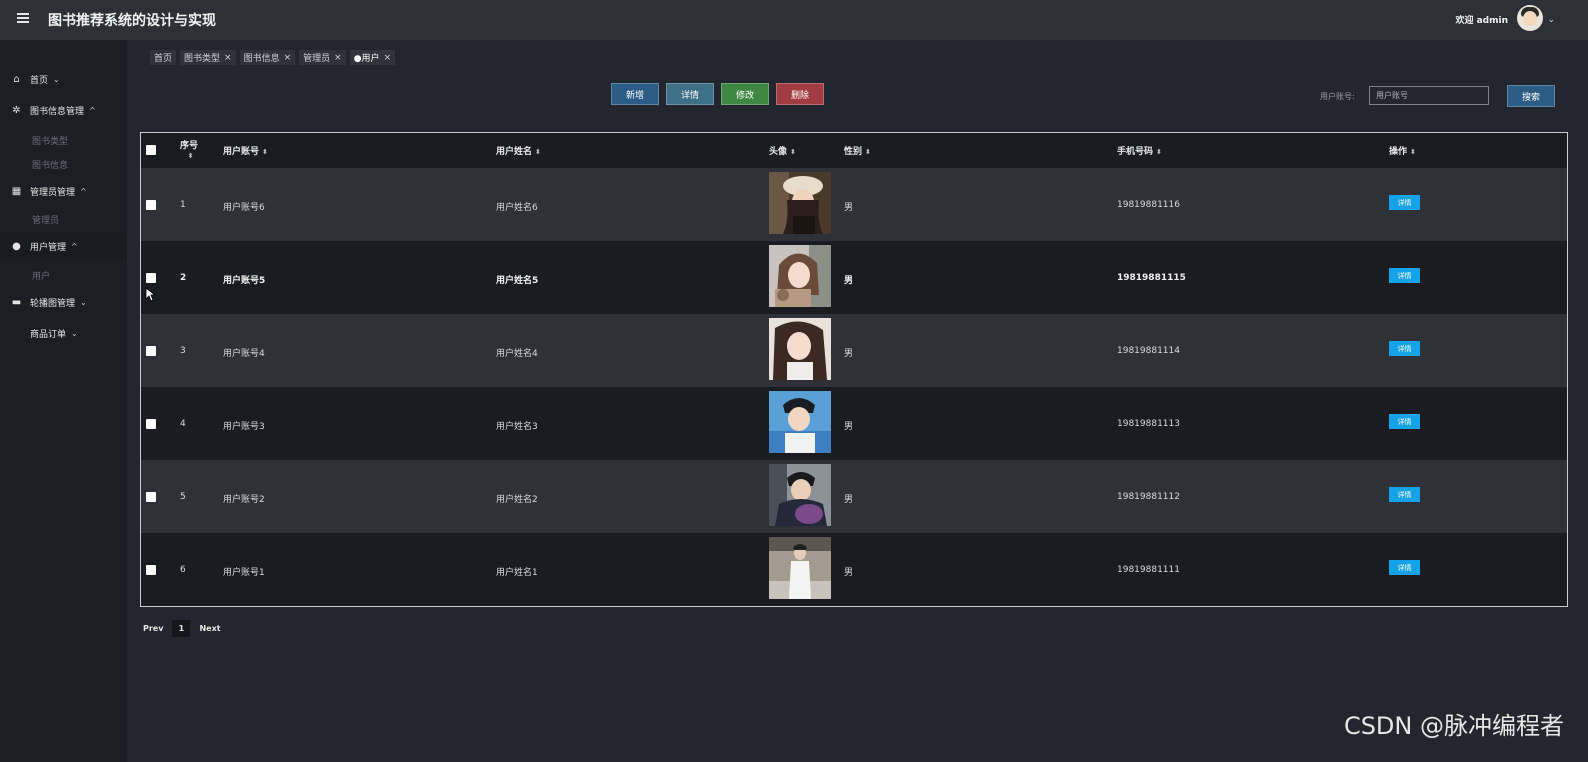 The height and width of the screenshot is (762, 1588). What do you see at coordinates (1531, 96) in the screenshot?
I see `search-button: 搜索` at bounding box center [1531, 96].